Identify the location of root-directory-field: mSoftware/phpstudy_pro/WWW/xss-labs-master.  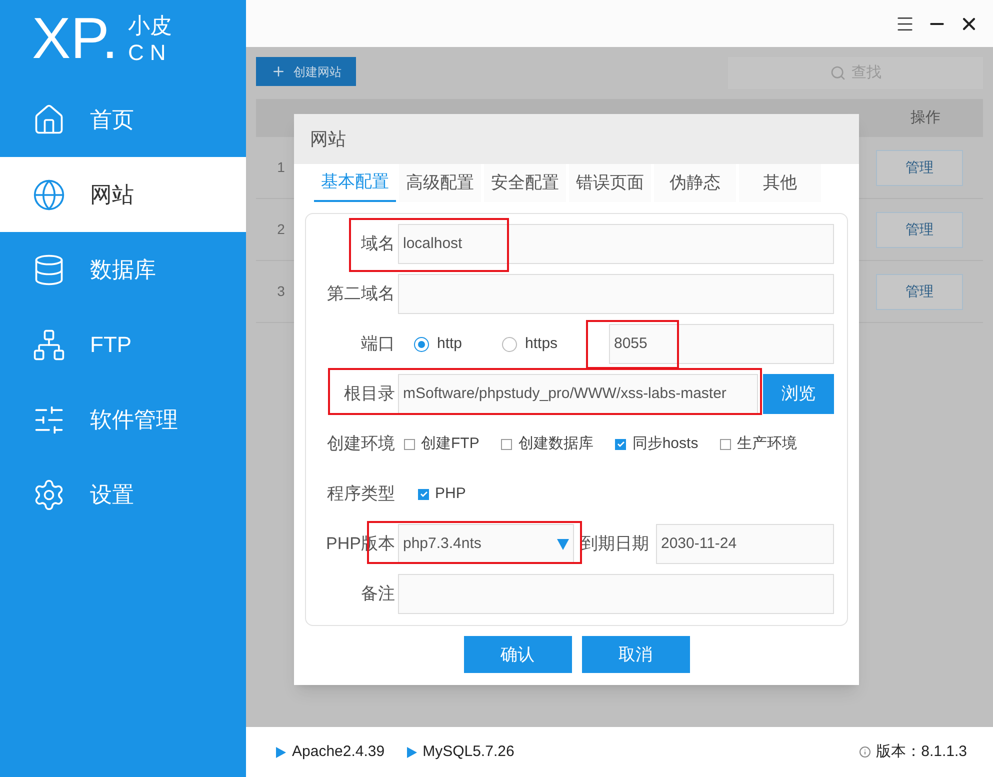
(578, 394).